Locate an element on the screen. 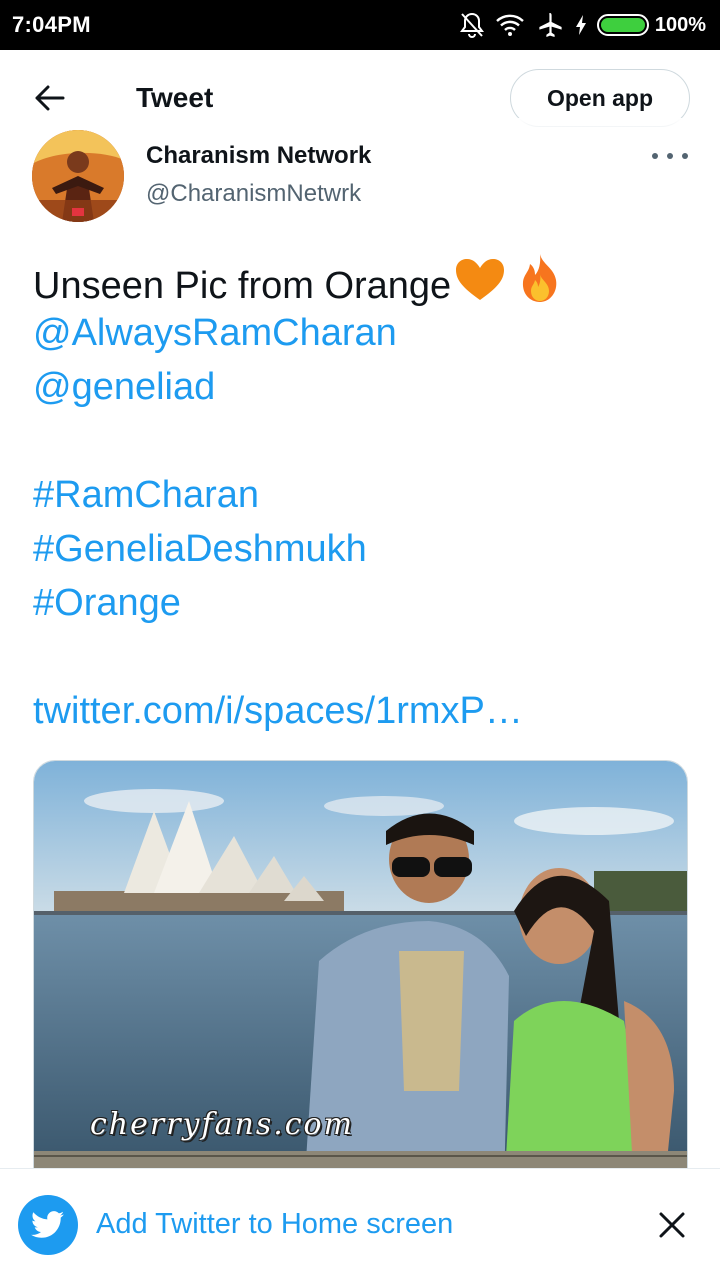  close-icon is located at coordinates (672, 1224).